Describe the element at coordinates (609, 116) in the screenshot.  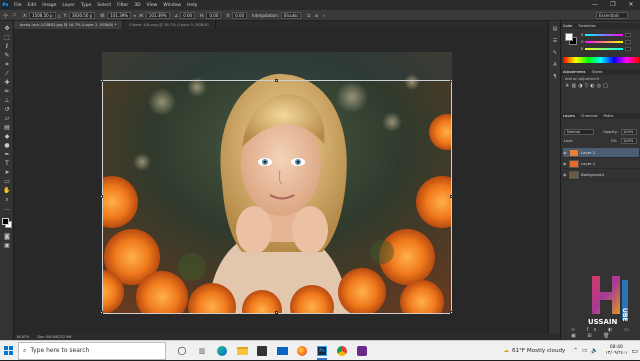
I see `tab-paths: Paths` at that location.